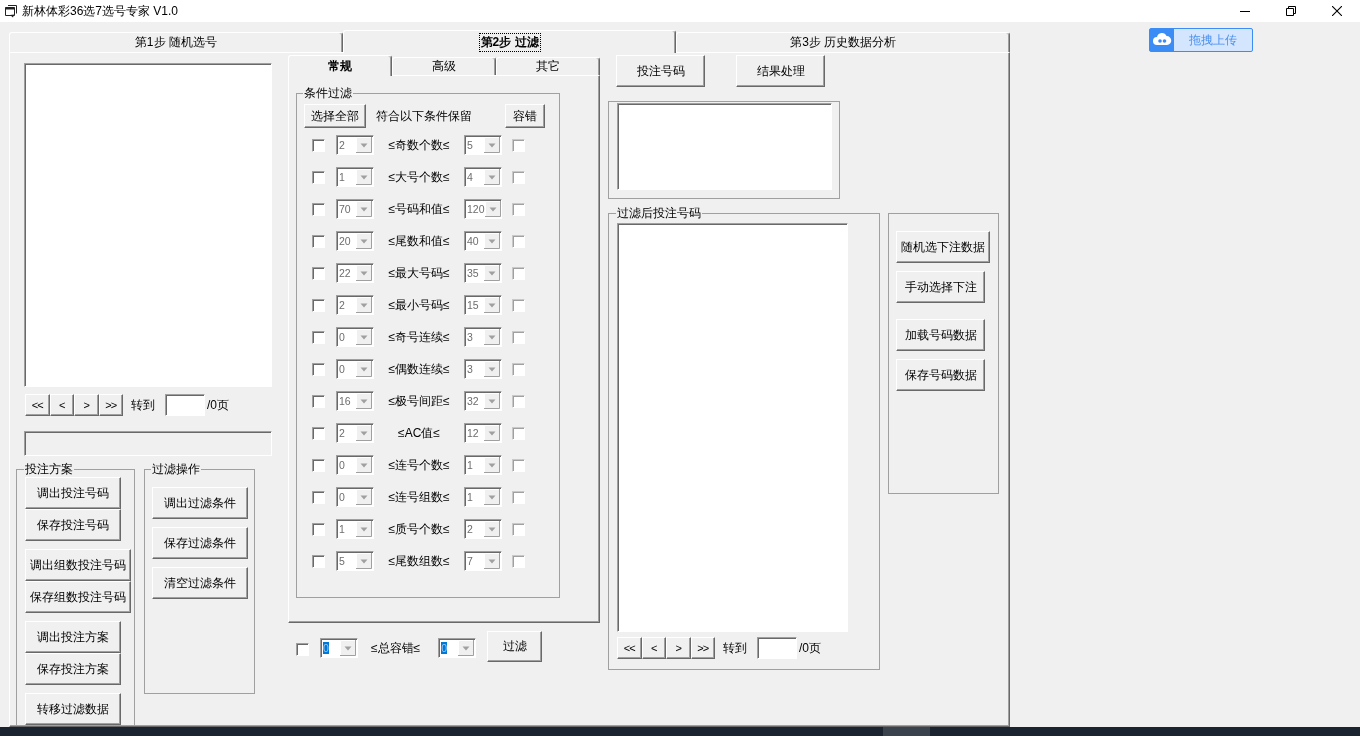 The width and height of the screenshot is (1360, 736). I want to click on dropdown: 4, so click(483, 177).